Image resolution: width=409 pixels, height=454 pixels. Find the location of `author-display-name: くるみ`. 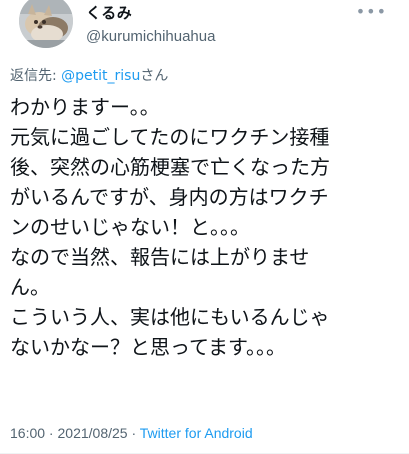

author-display-name: くるみ is located at coordinates (150, 13).